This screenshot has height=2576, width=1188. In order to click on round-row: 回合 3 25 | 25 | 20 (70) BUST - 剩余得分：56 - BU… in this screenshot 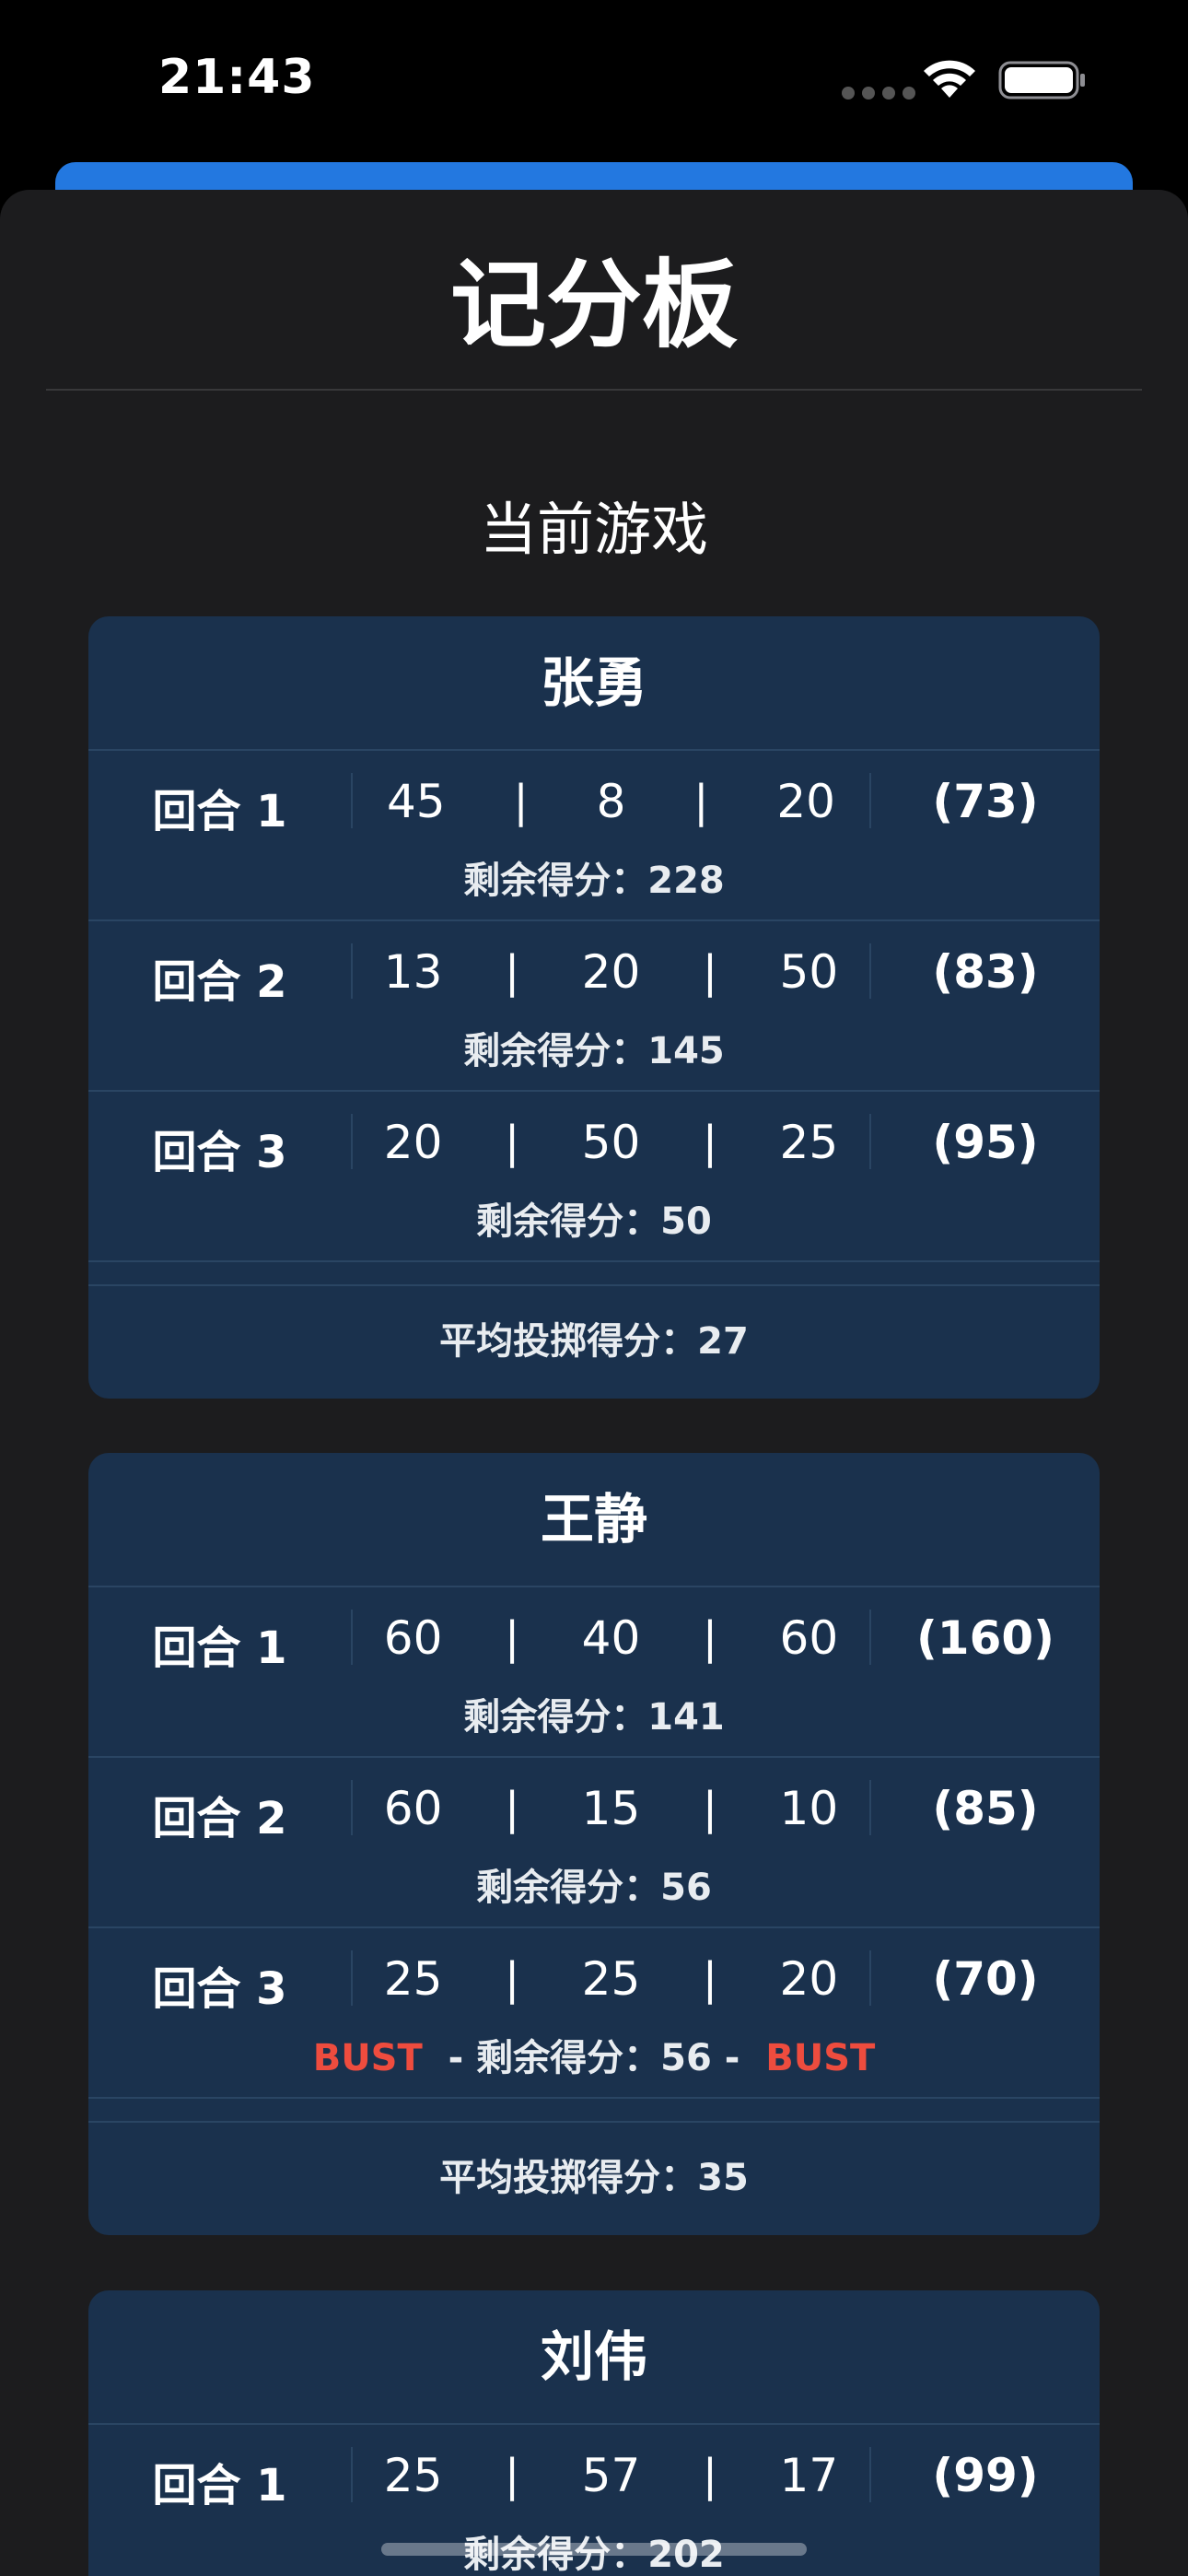, I will do `click(594, 2011)`.